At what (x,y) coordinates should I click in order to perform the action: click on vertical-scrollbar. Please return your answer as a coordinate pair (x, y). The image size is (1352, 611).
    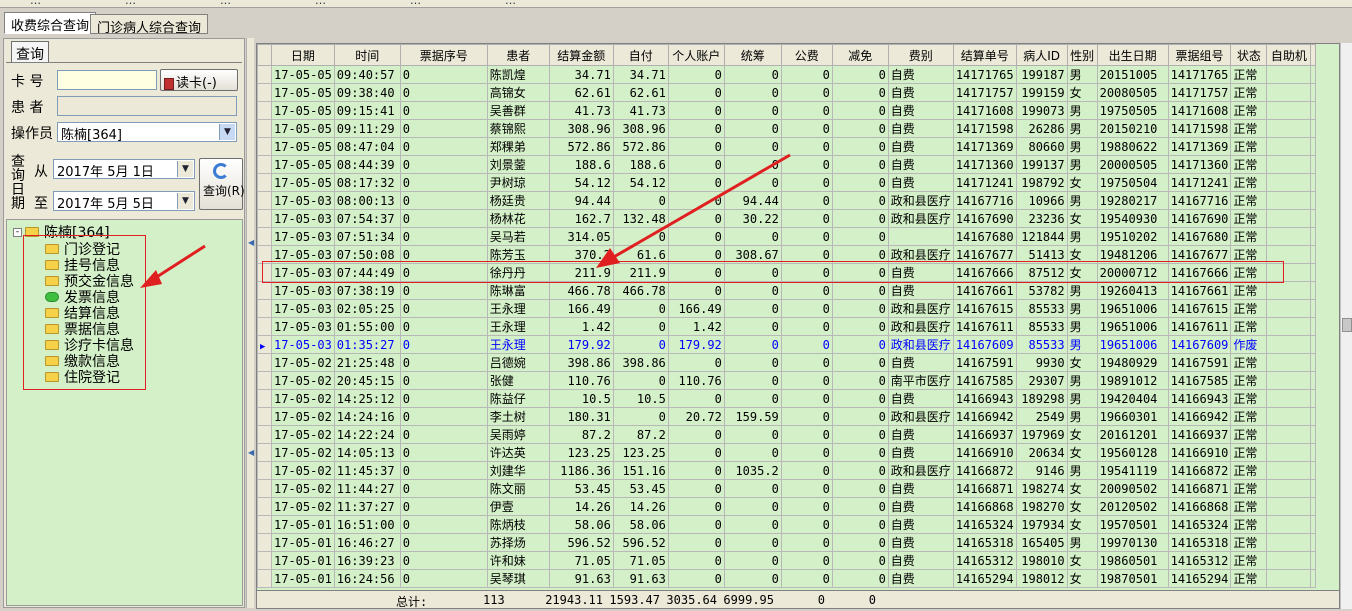
    Looking at the image, I should click on (1346, 326).